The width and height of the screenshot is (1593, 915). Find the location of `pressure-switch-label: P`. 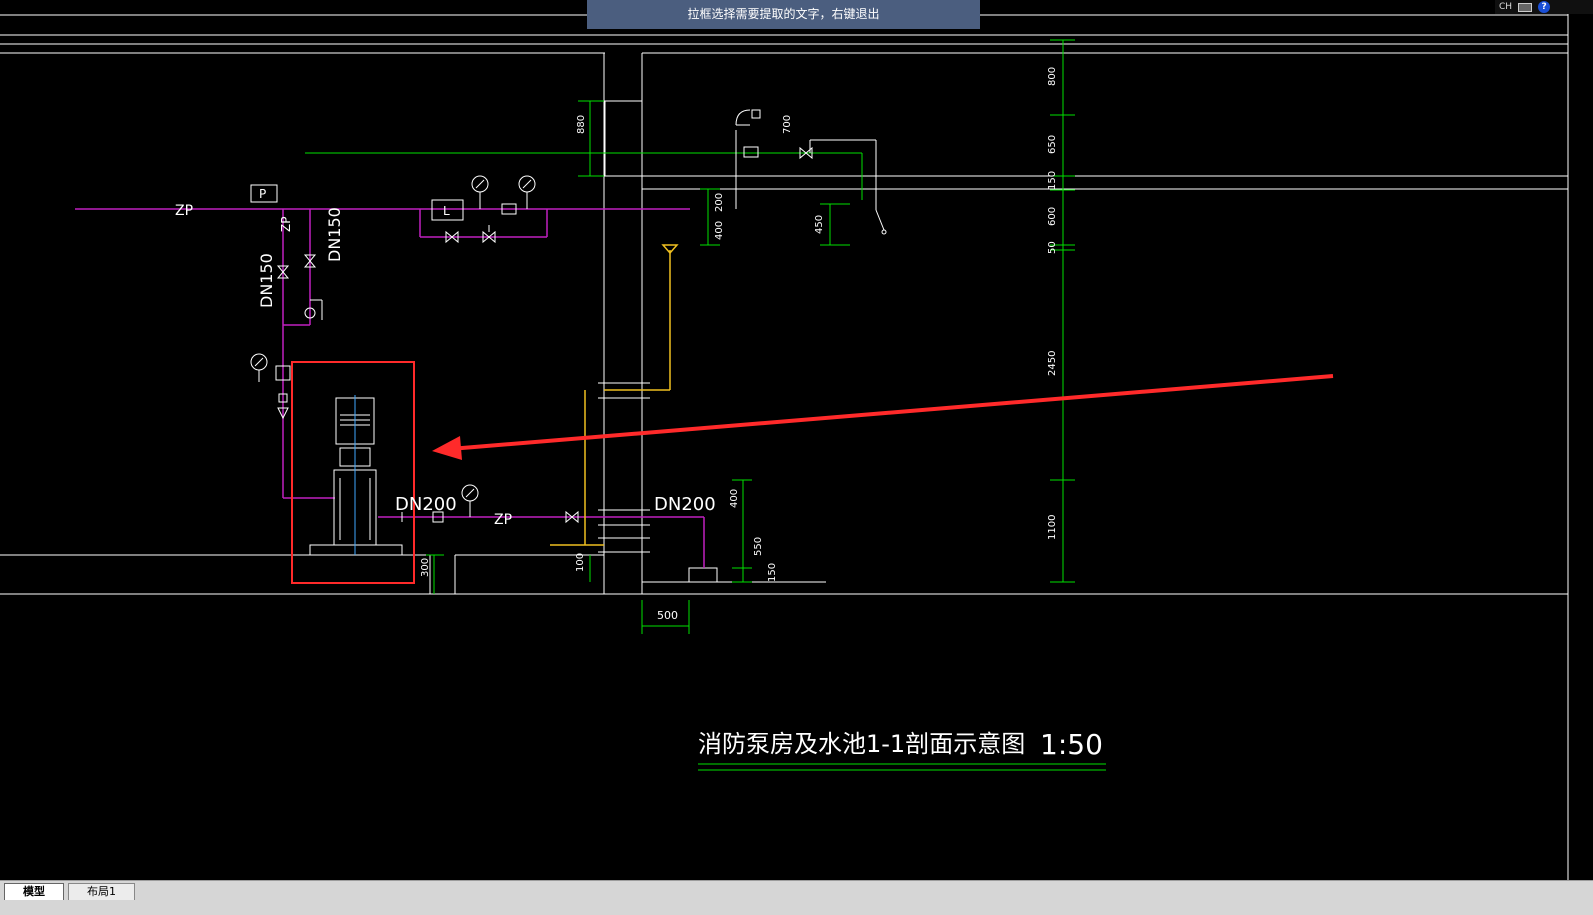

pressure-switch-label: P is located at coordinates (262, 194).